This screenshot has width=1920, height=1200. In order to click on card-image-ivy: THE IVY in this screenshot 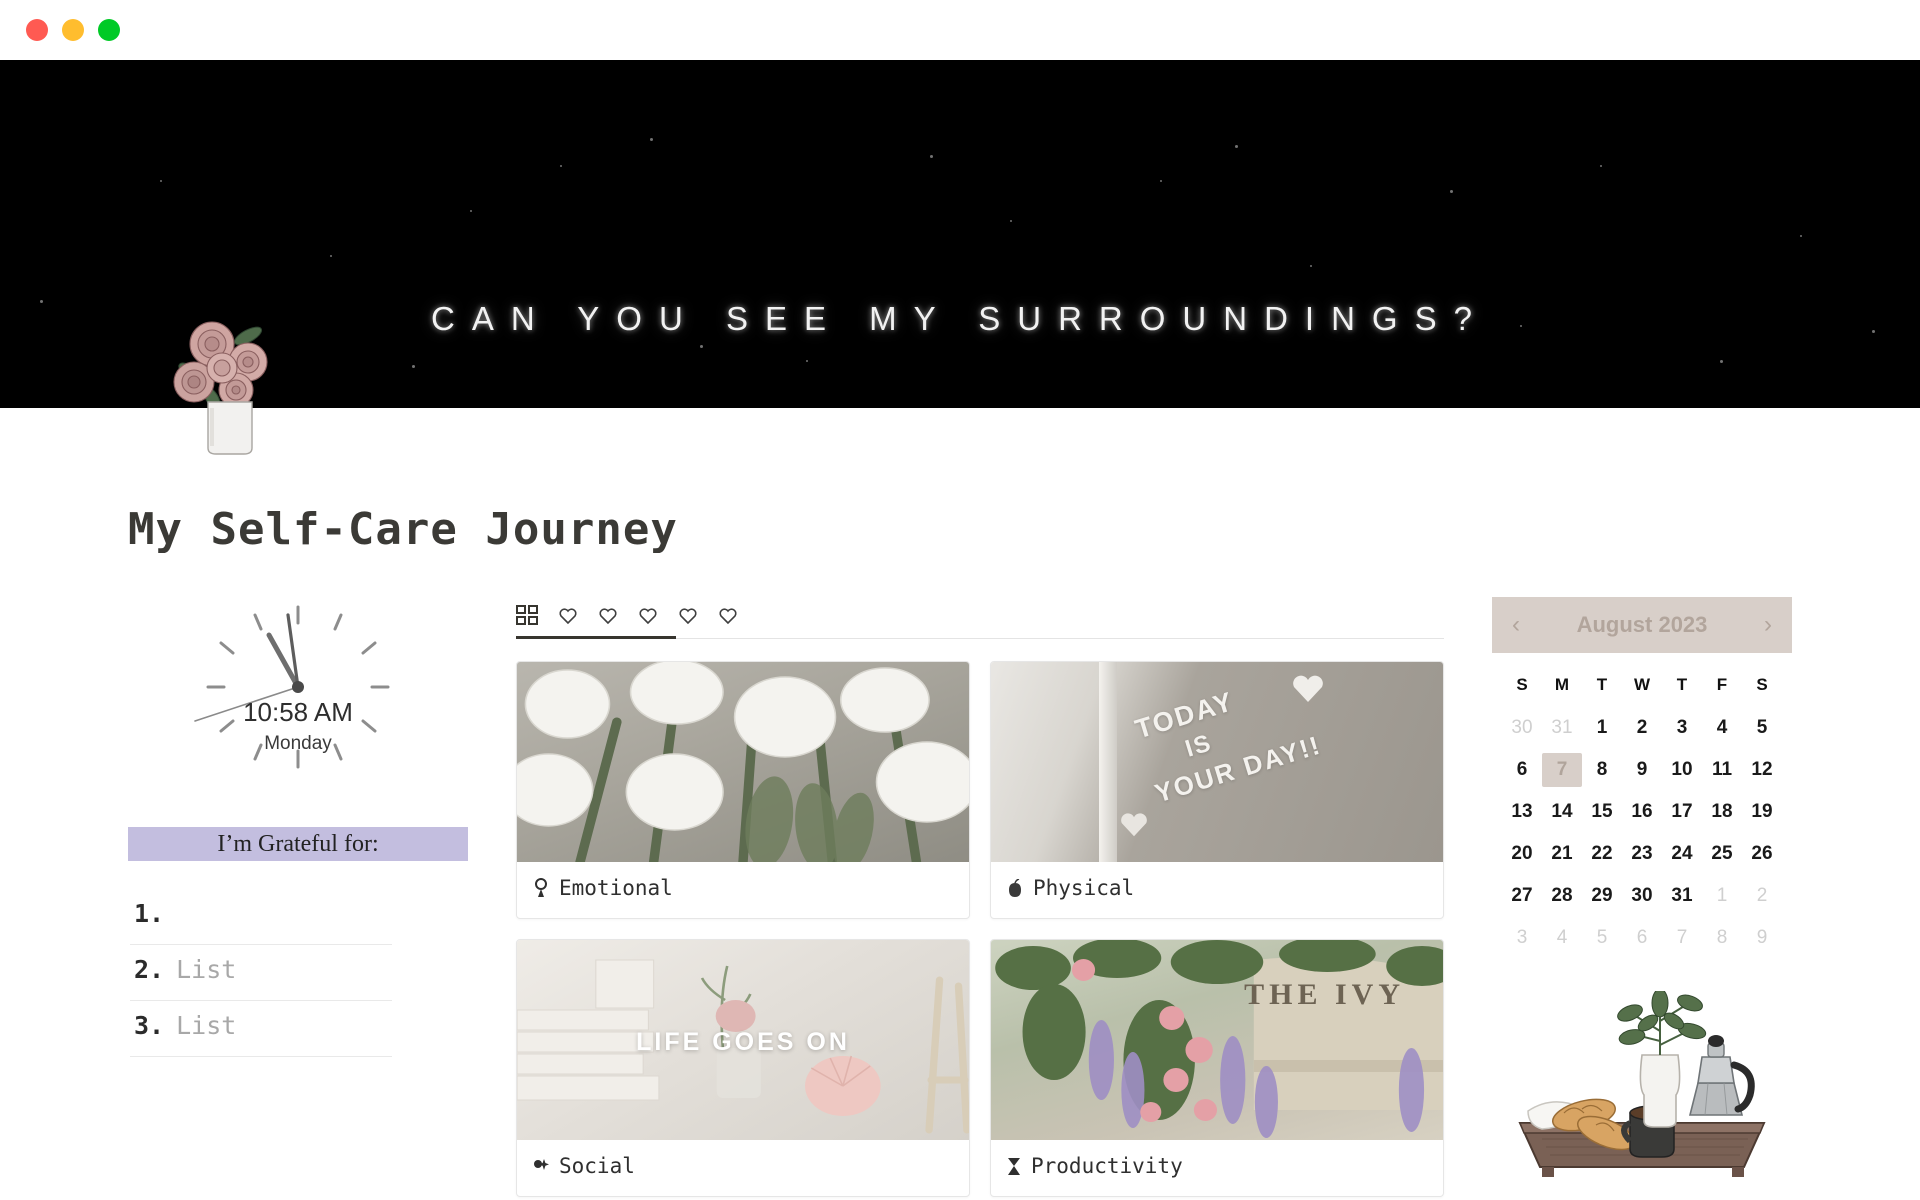, I will do `click(1217, 1040)`.